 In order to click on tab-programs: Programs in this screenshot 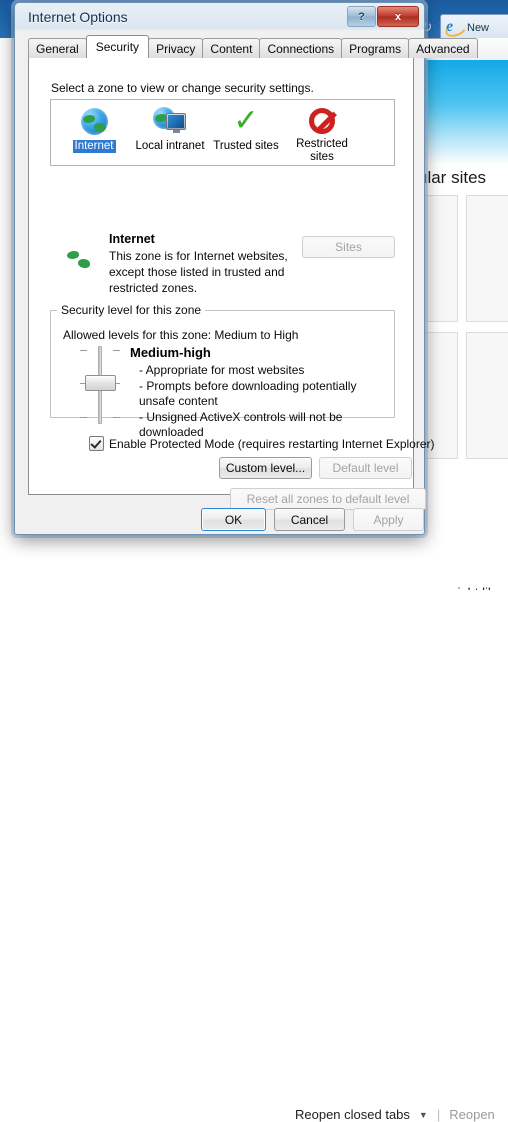, I will do `click(375, 48)`.